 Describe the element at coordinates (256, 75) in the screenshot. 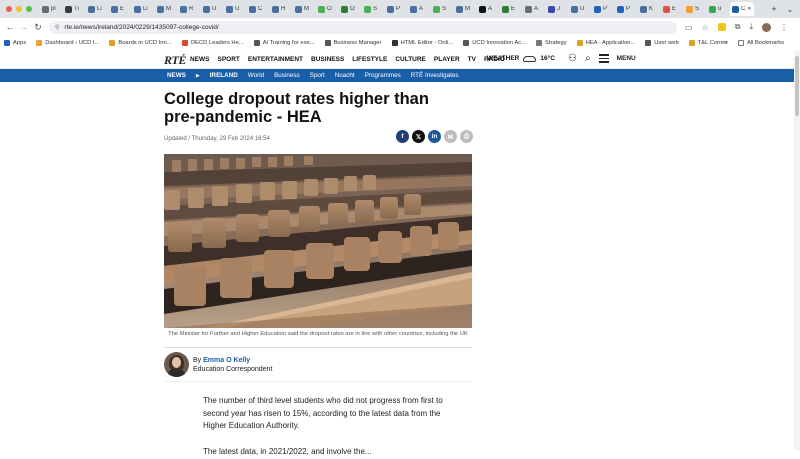

I see `subnav-item: World` at that location.